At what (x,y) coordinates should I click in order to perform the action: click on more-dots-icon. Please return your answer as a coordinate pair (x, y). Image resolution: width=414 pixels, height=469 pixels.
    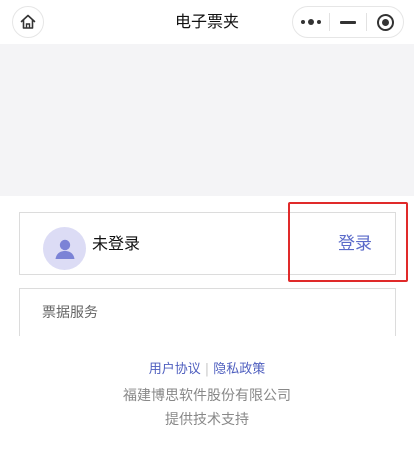
    Looking at the image, I should click on (311, 22).